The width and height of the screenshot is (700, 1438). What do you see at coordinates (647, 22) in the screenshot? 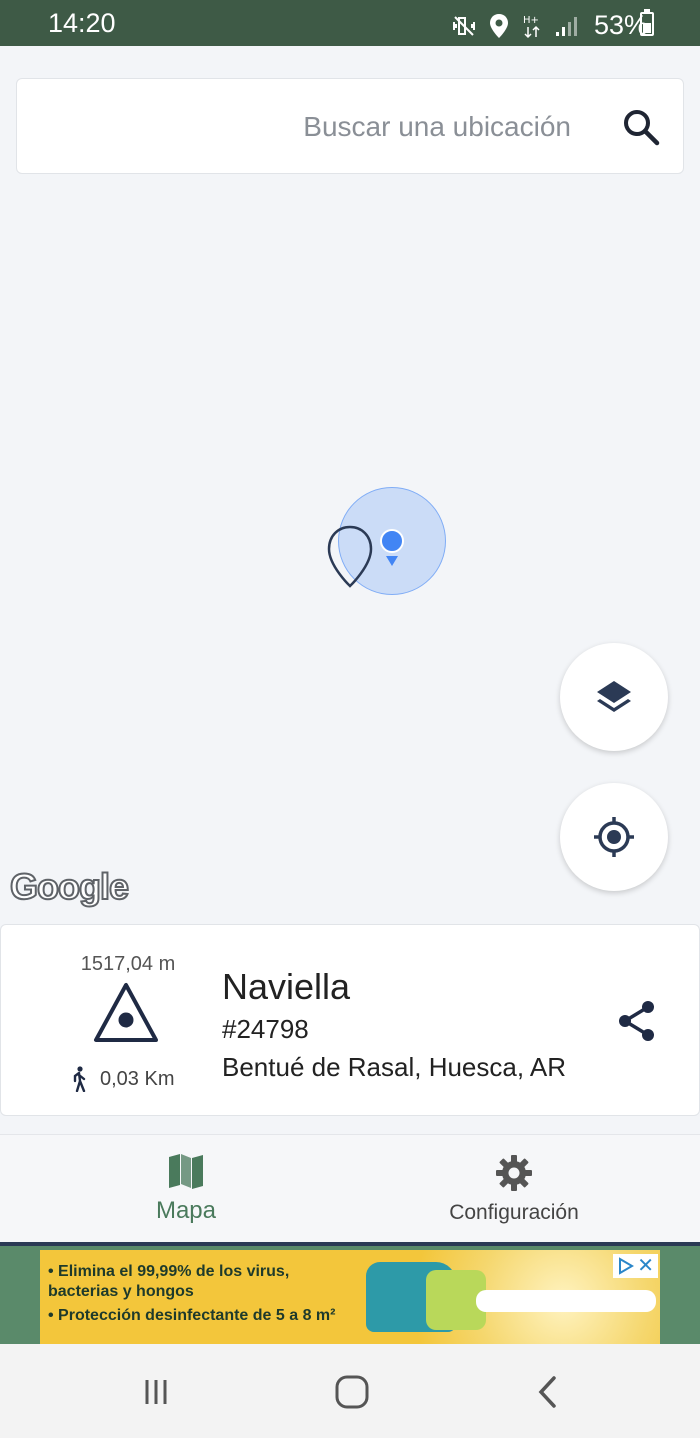
I see `battery-icon` at bounding box center [647, 22].